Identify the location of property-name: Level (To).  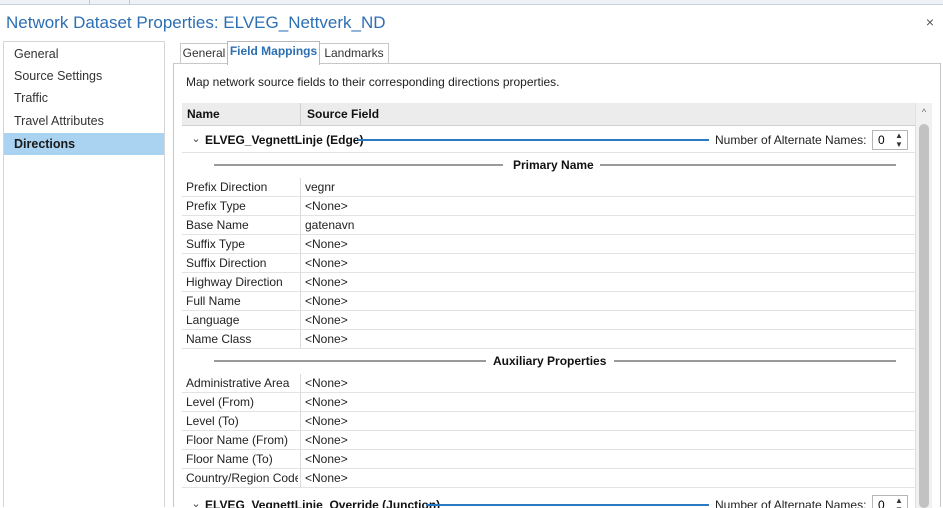
(212, 421).